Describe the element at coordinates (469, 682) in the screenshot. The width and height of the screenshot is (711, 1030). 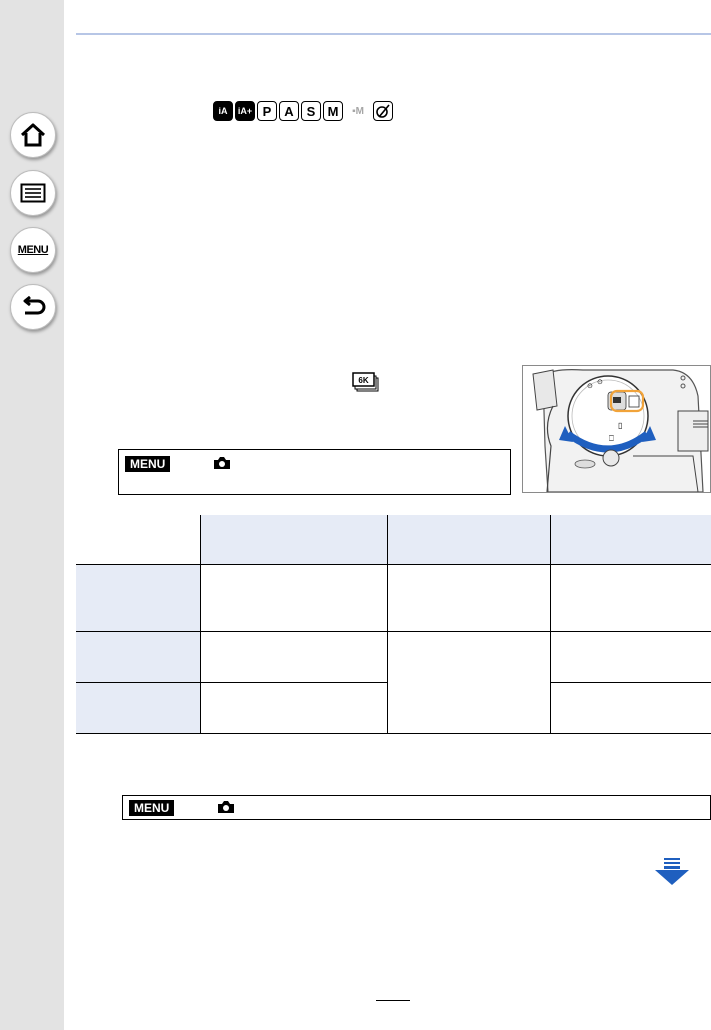
I see `table-cell-merged` at that location.